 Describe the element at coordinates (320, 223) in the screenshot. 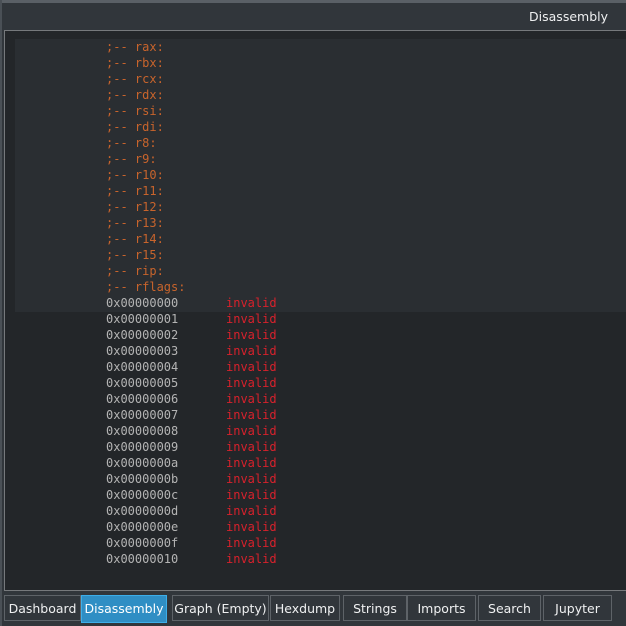

I see `flag-line: ;-- r13:` at that location.